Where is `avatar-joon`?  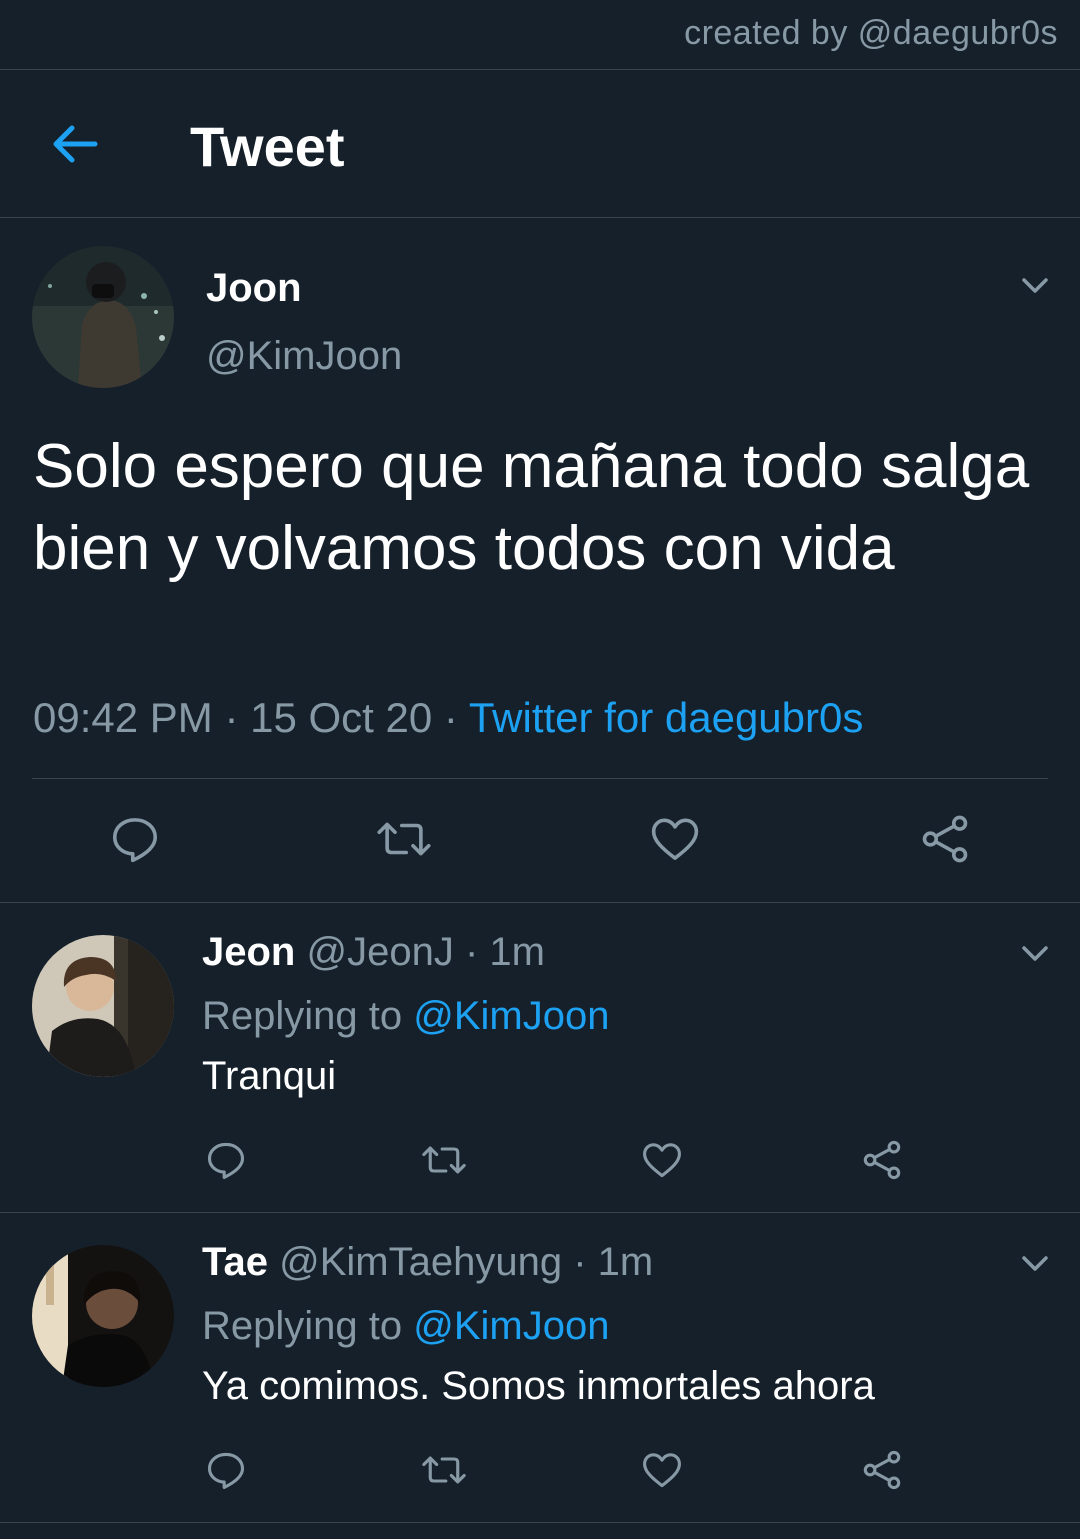 avatar-joon is located at coordinates (103, 317).